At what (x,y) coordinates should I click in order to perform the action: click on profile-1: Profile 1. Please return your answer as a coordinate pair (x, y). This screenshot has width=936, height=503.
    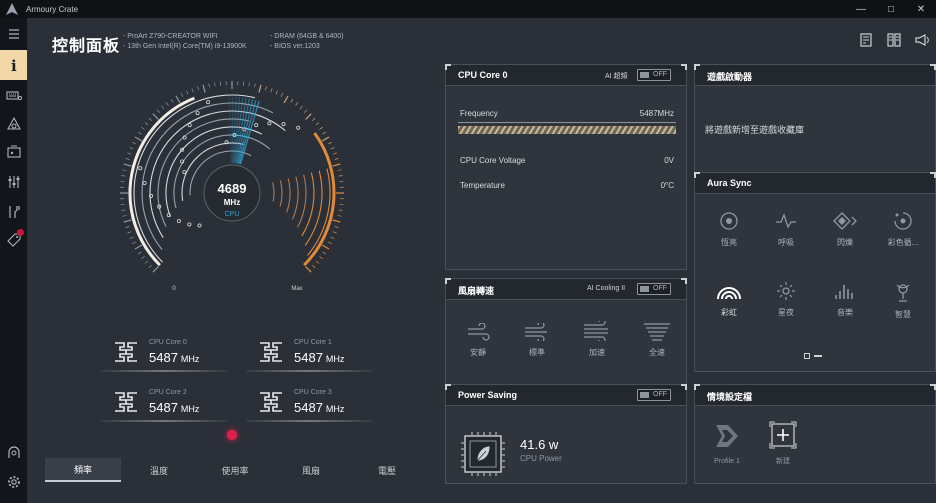
    Looking at the image, I should click on (727, 443).